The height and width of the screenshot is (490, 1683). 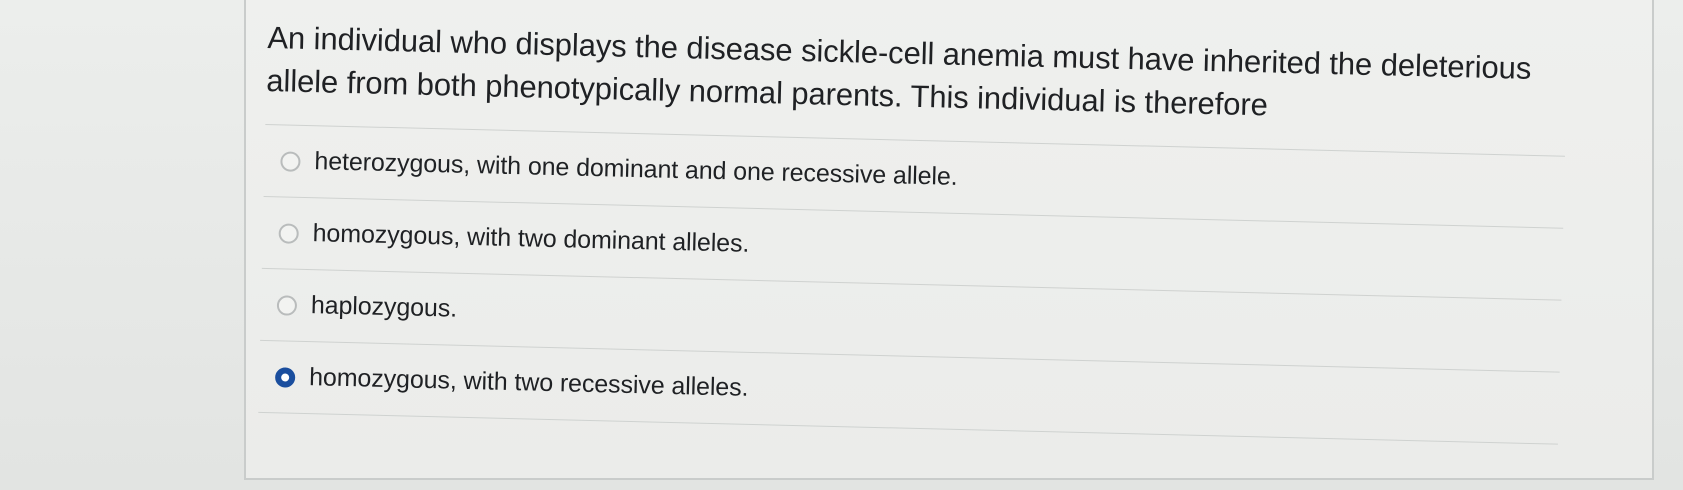 I want to click on answer-label: homozygous, with two recessive alleles., so click(x=528, y=382).